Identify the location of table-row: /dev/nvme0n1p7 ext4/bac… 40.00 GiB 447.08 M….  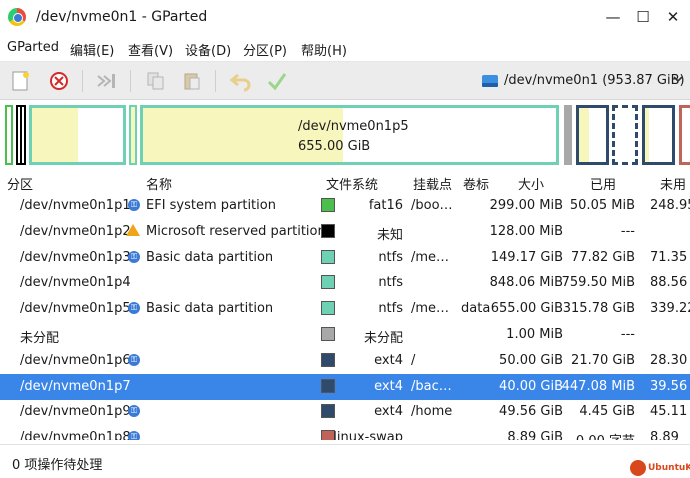
(345, 386).